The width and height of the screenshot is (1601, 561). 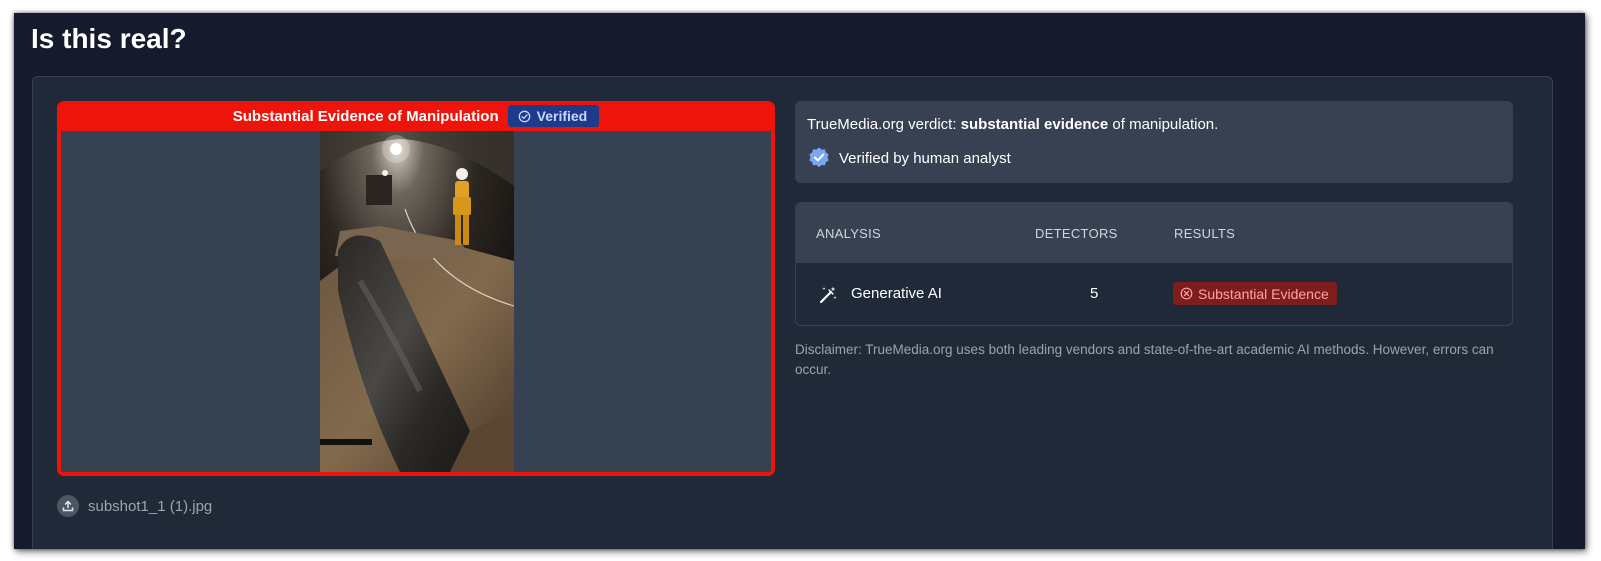 What do you see at coordinates (1154, 294) in the screenshot?
I see `table-row: Generative AI 5 Substantial Evidence` at bounding box center [1154, 294].